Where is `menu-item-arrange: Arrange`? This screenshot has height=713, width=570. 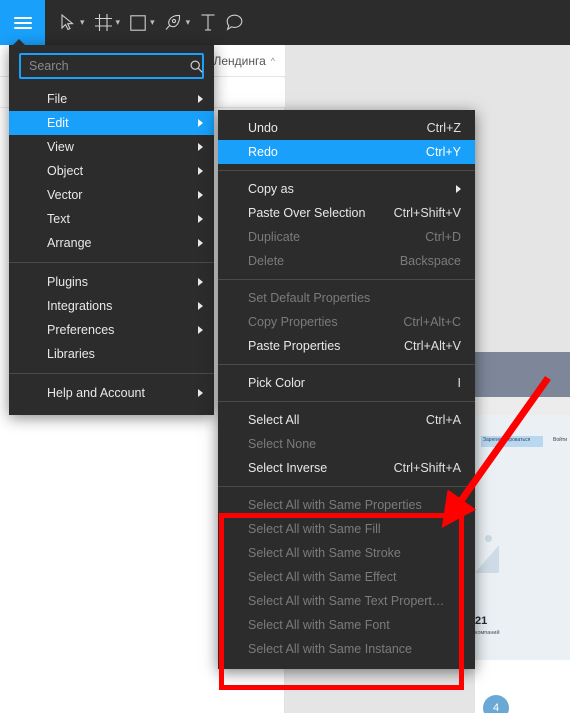
menu-item-arrange: Arrange is located at coordinates (111, 243).